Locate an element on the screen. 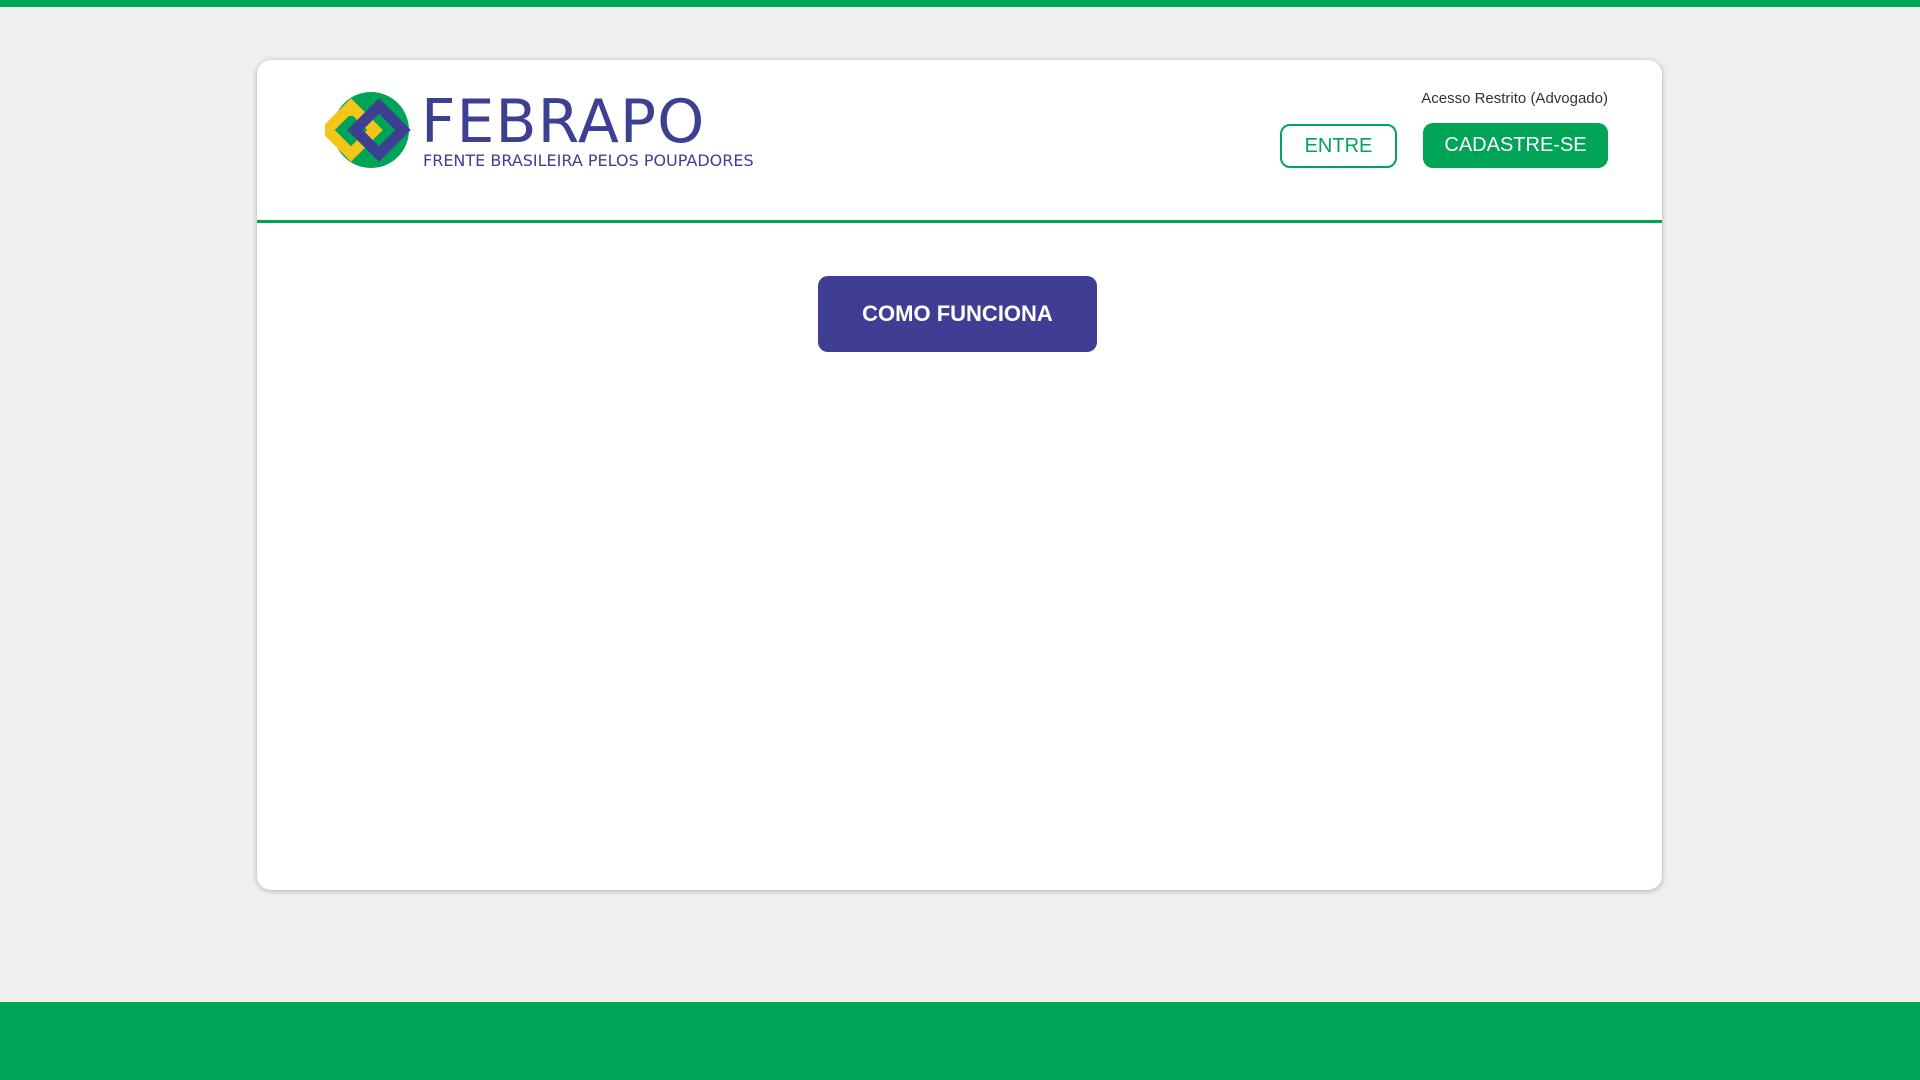 Image resolution: width=1920 pixels, height=1080 pixels. logo-tagline: FRENTE BRASILEIRA PELOS POUPADORES is located at coordinates (588, 160).